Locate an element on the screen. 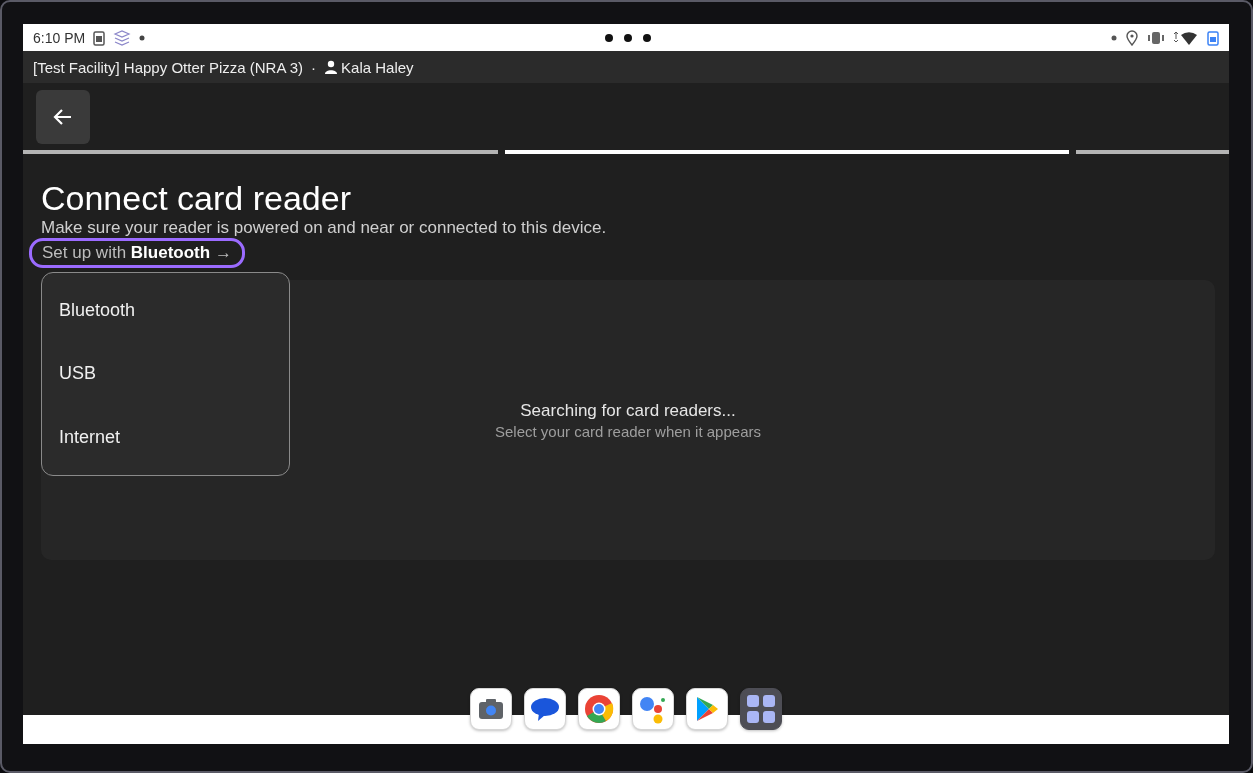 The image size is (1253, 773). dots-icon is located at coordinates (653, 709).